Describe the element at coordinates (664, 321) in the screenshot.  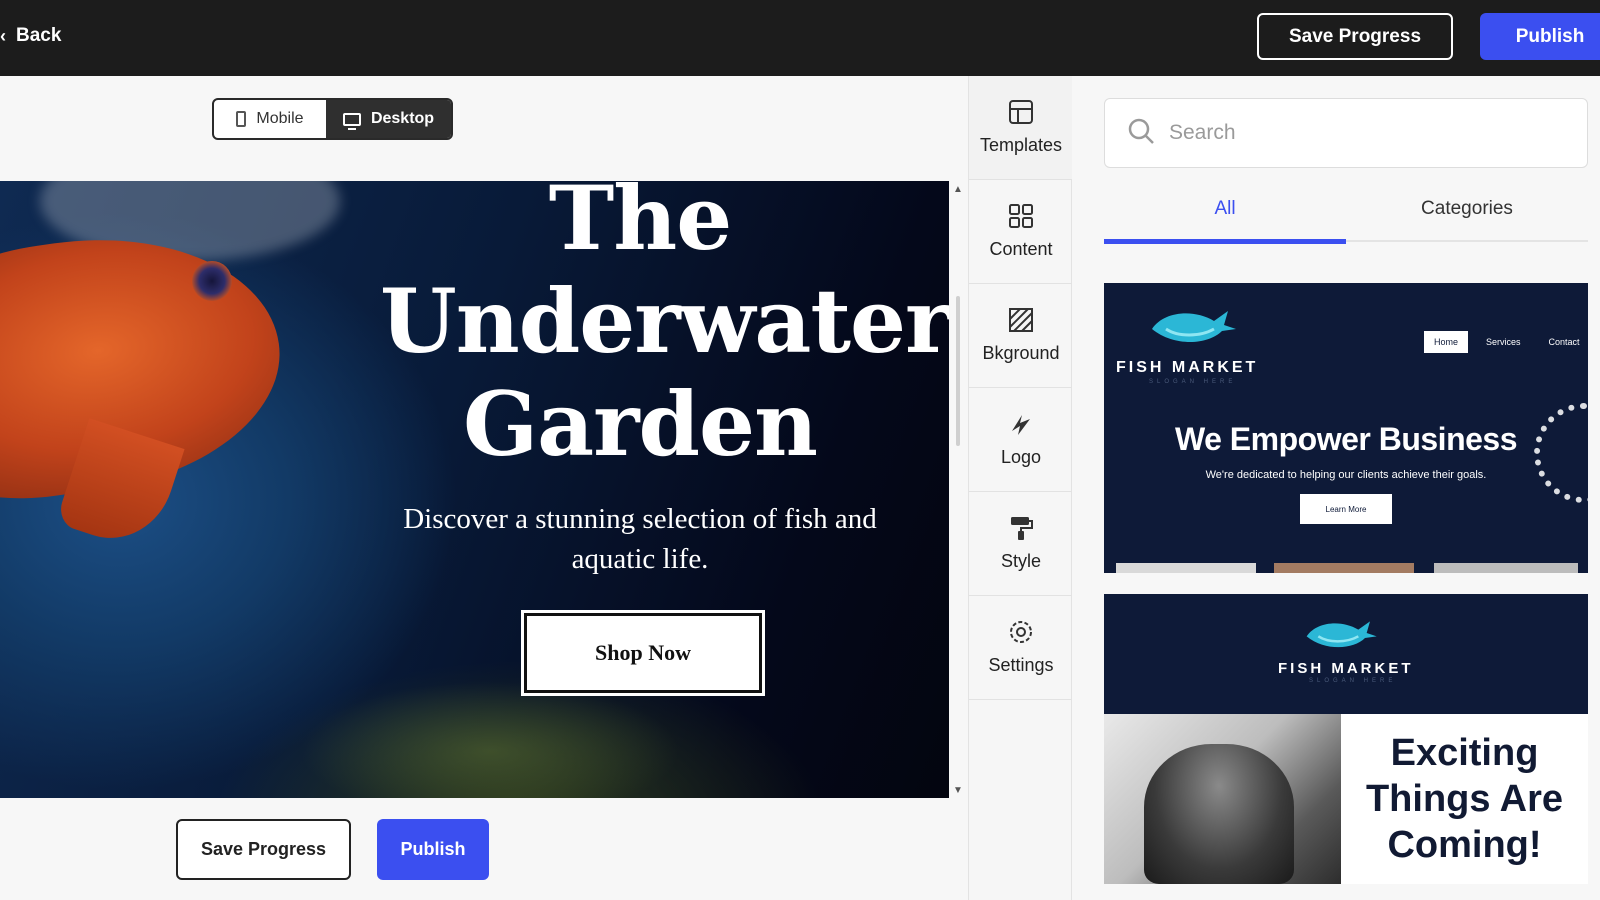
I see `hero-title-line-2: Underwater` at that location.